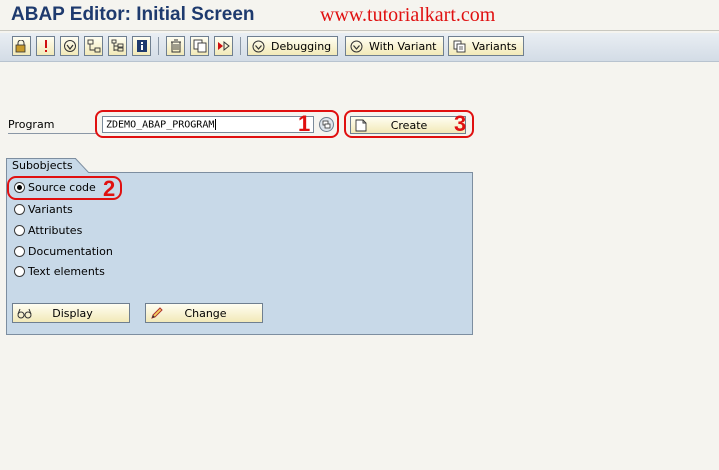  Describe the element at coordinates (53, 133) in the screenshot. I see `program-label-underline` at that location.